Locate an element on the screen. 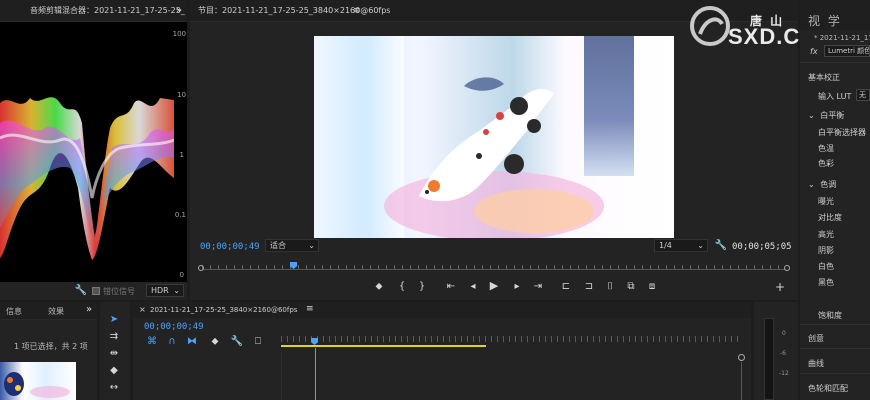 The image size is (870, 400). fit-select-value: 适合 is located at coordinates (278, 245).